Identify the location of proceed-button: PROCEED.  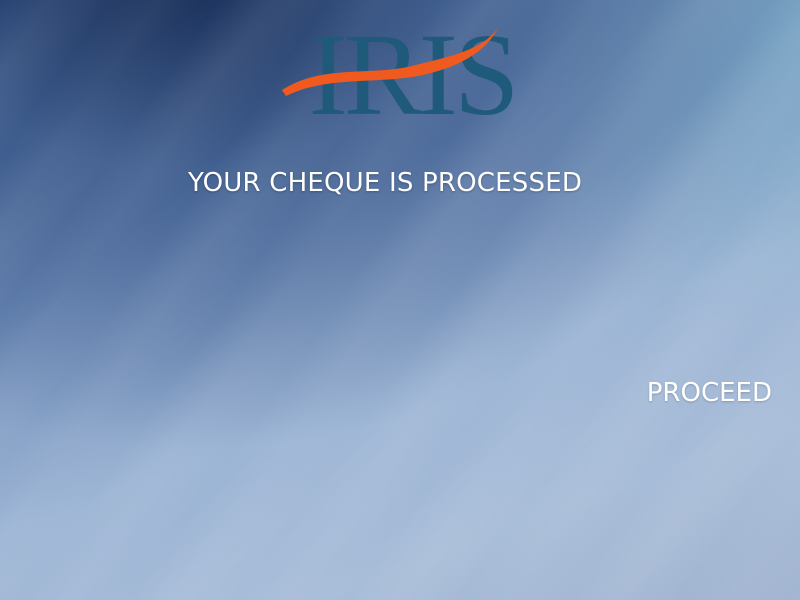
(709, 393).